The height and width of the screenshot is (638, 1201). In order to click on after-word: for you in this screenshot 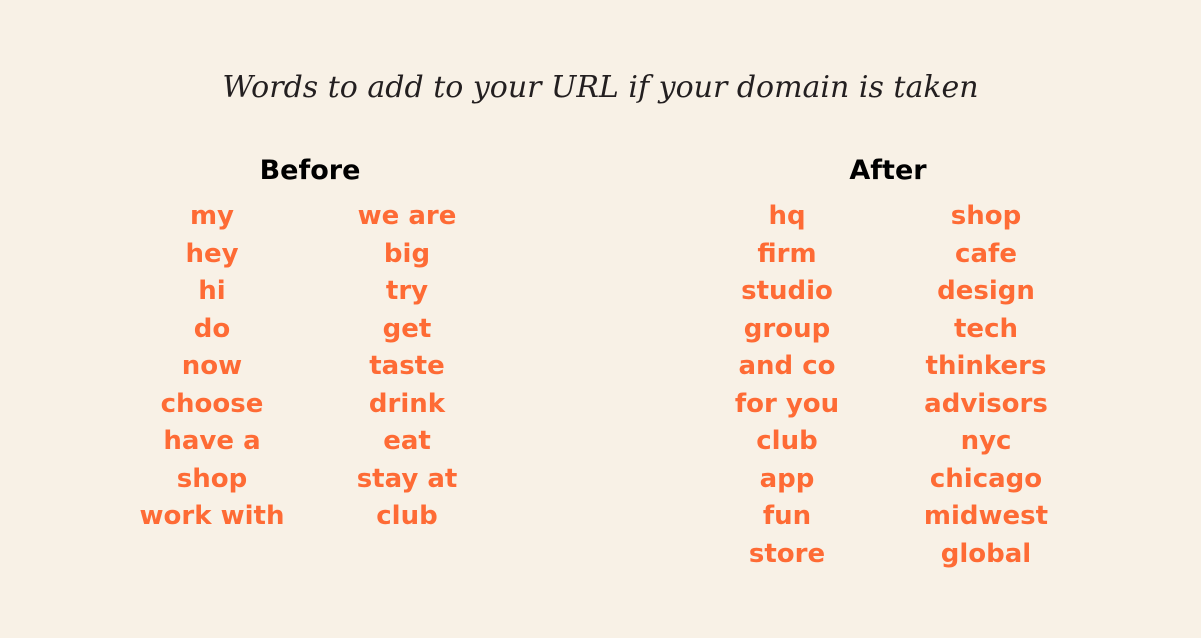, I will do `click(787, 403)`.